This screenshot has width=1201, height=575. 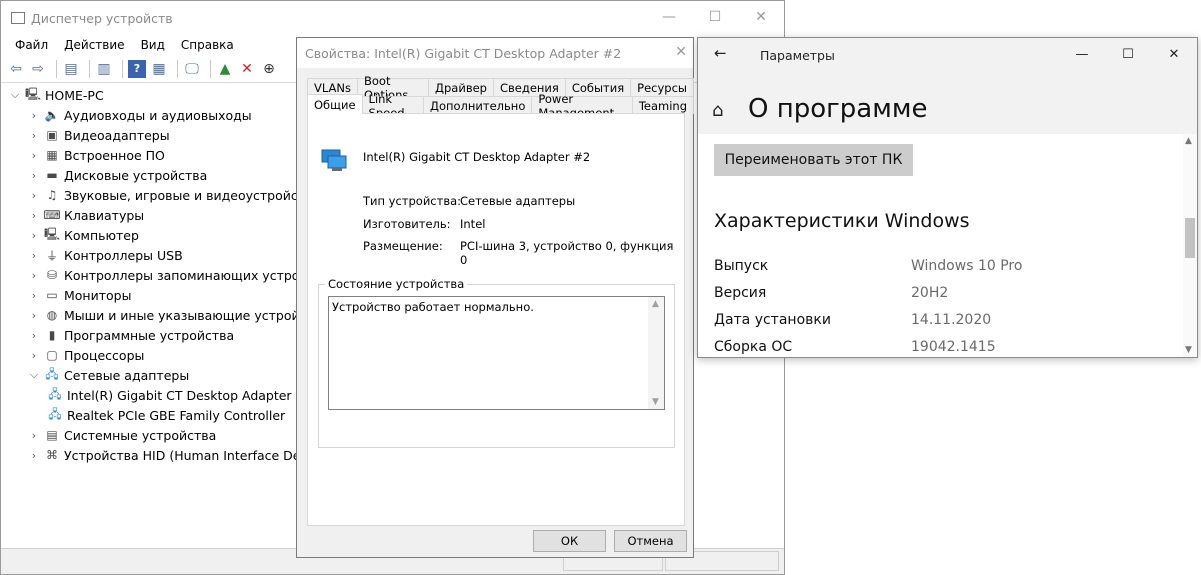 I want to click on scrollbar-thumb, so click(x=1190, y=238).